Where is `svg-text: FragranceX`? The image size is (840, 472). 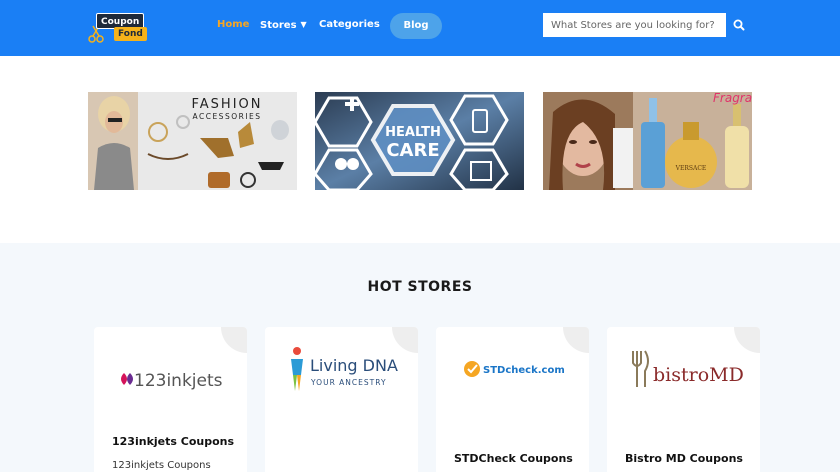
svg-text: FragranceX is located at coordinates (732, 98).